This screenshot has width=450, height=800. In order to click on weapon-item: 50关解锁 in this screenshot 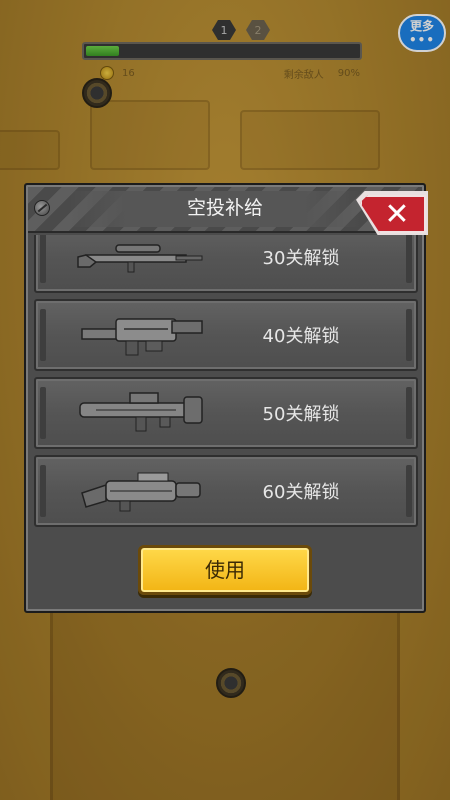, I will do `click(226, 413)`.